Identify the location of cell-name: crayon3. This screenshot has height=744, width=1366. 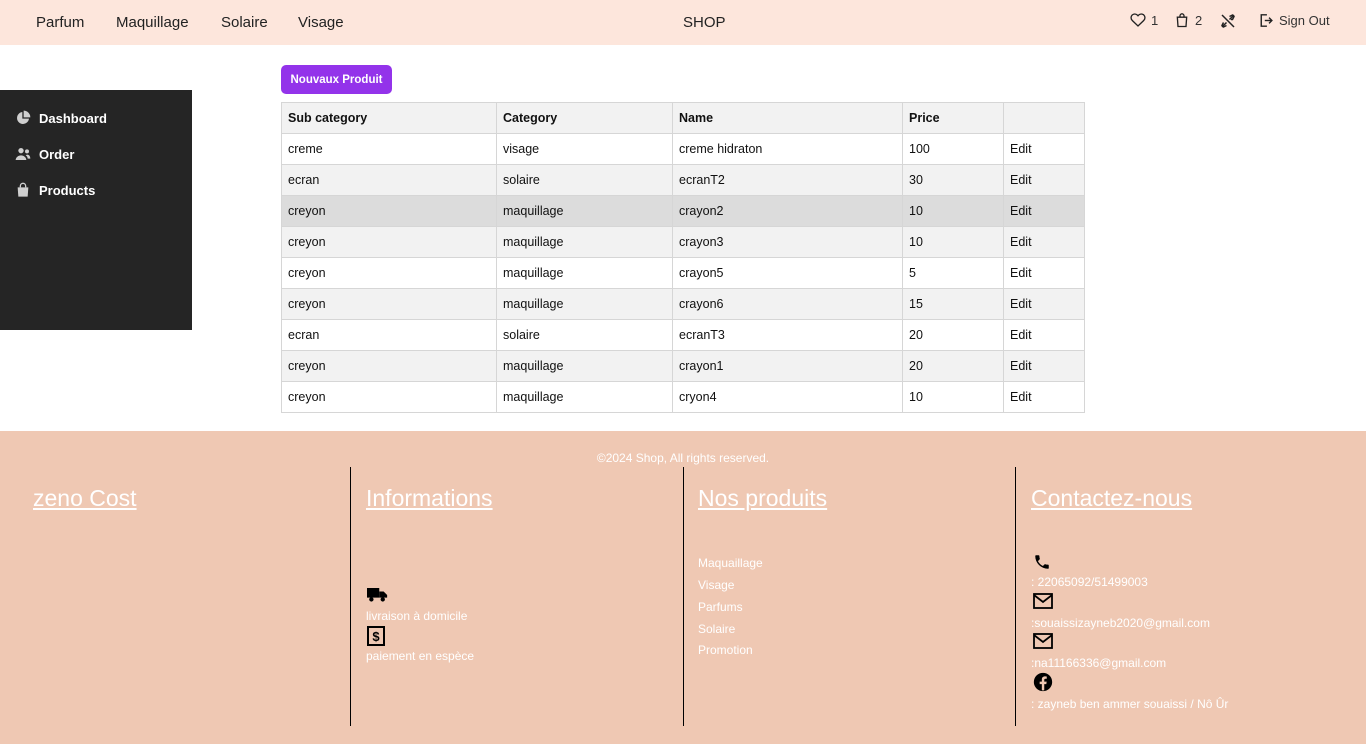
(787, 242).